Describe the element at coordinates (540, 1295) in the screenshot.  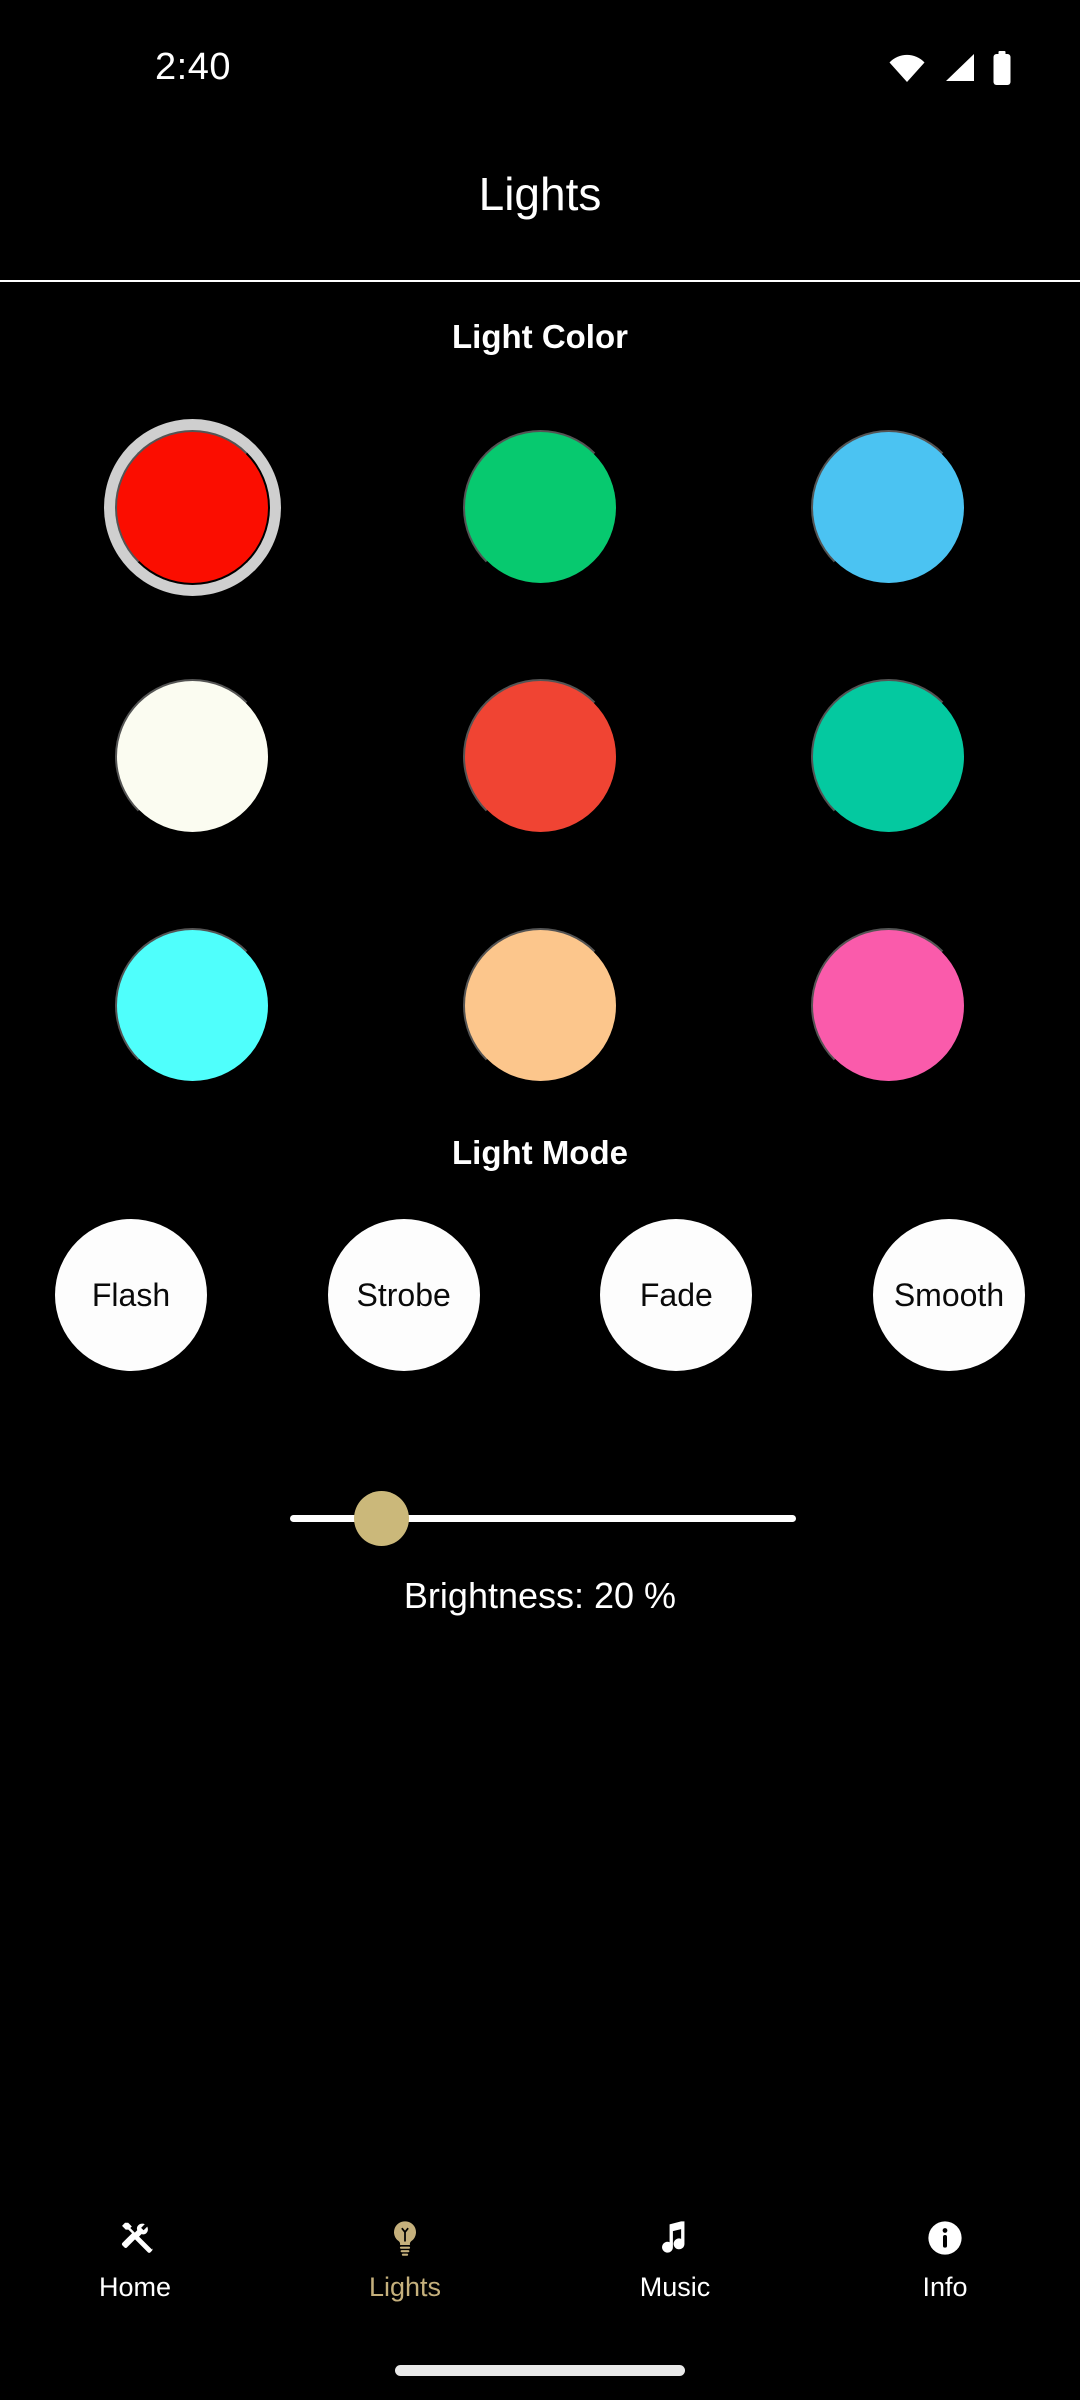
I see `light-mode-buttons: Flash Strobe Fade Smooth` at that location.